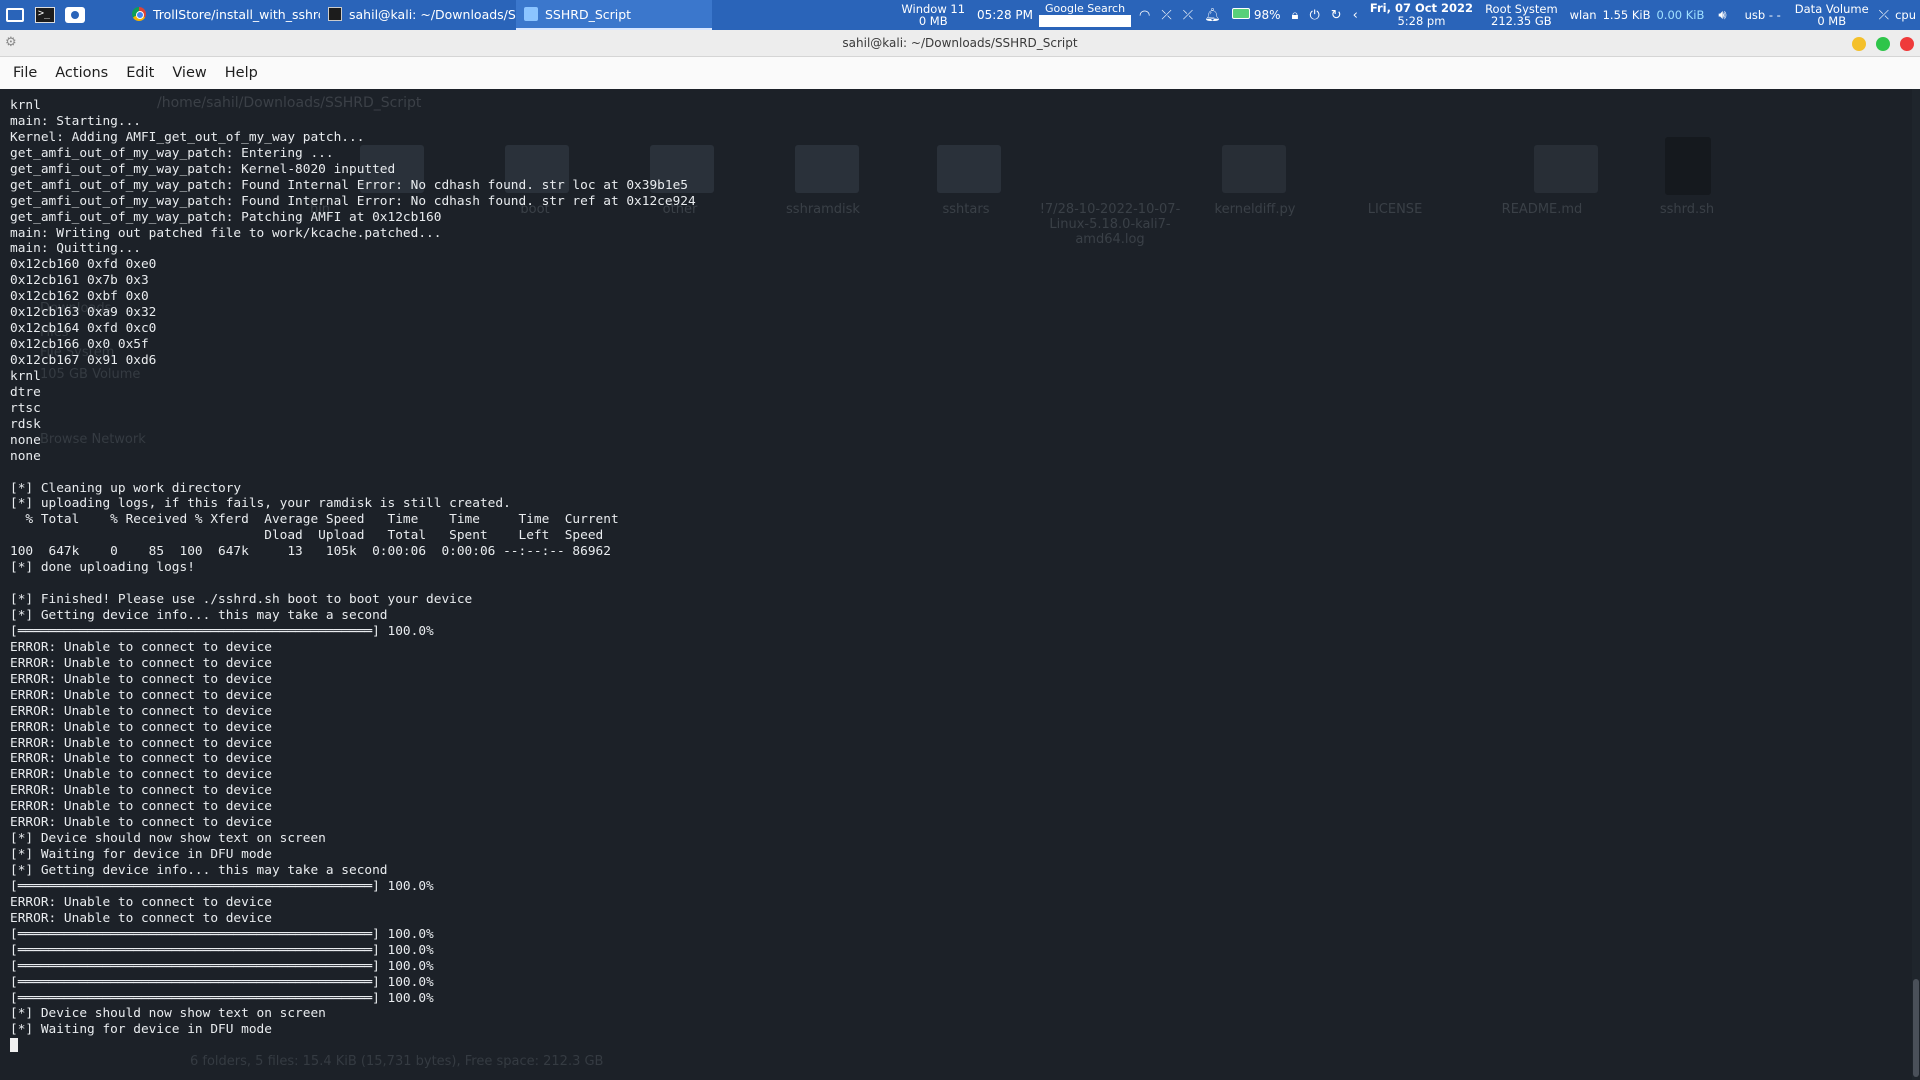  What do you see at coordinates (83, 265) in the screenshot?
I see `terminal-line: 0x12cb160 0xfd 0xe0` at bounding box center [83, 265].